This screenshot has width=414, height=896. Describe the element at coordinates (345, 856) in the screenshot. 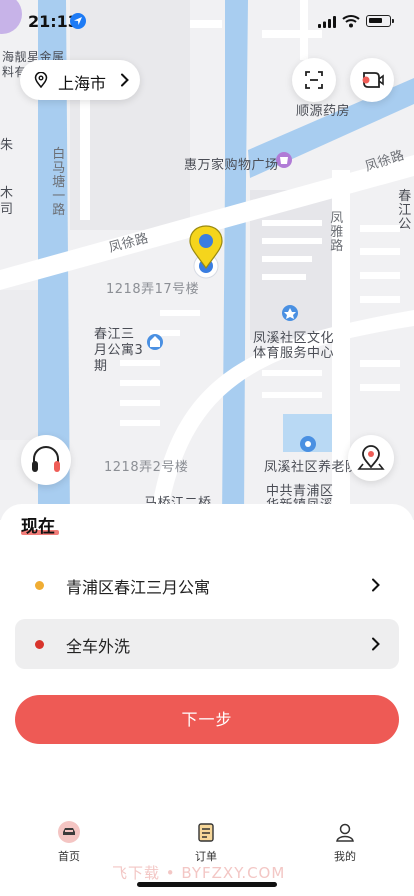

I see `tab-mine-label: 我的` at that location.